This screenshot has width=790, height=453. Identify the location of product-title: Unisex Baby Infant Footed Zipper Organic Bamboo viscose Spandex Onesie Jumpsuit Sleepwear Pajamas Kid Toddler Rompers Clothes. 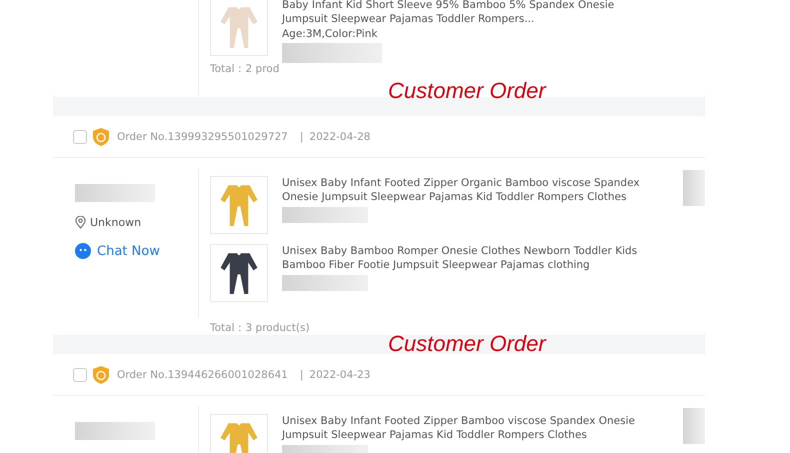
(469, 190).